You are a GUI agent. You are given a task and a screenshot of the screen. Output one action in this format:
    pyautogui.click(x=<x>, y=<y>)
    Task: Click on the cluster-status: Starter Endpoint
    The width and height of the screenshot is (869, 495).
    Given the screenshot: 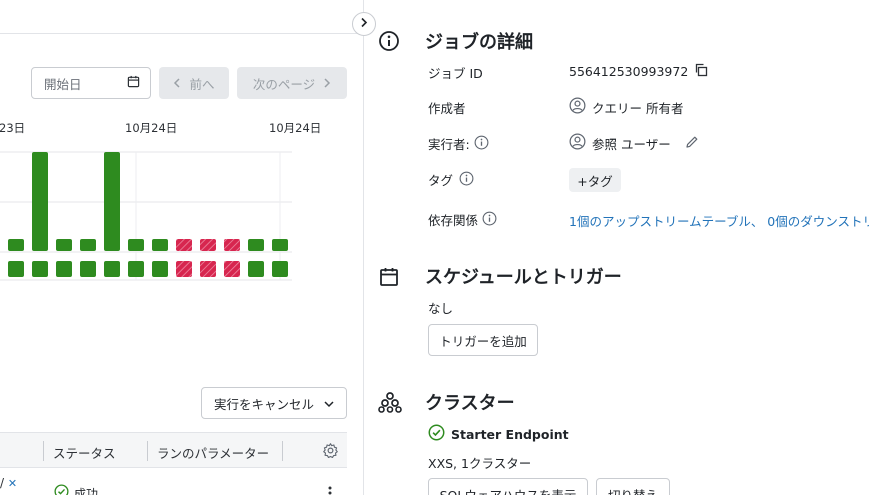 What is the action you would take?
    pyautogui.click(x=498, y=434)
    